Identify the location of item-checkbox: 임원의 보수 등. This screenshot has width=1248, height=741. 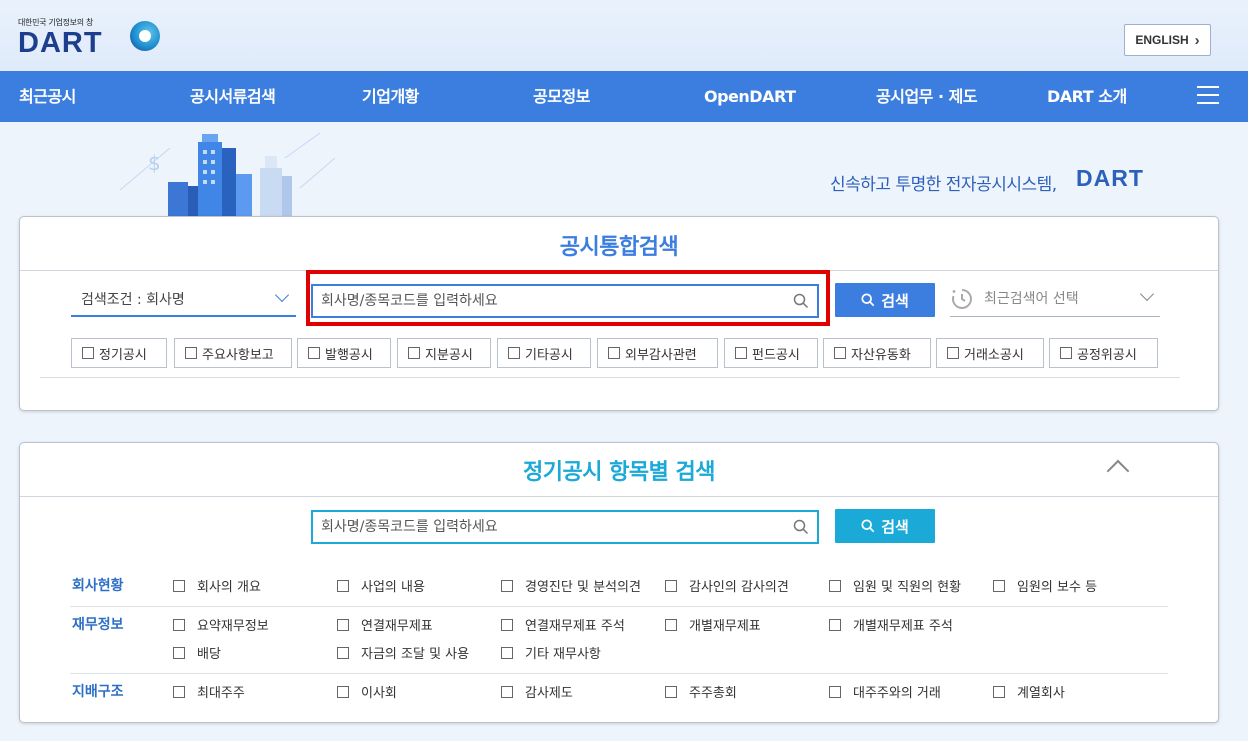
(1045, 585).